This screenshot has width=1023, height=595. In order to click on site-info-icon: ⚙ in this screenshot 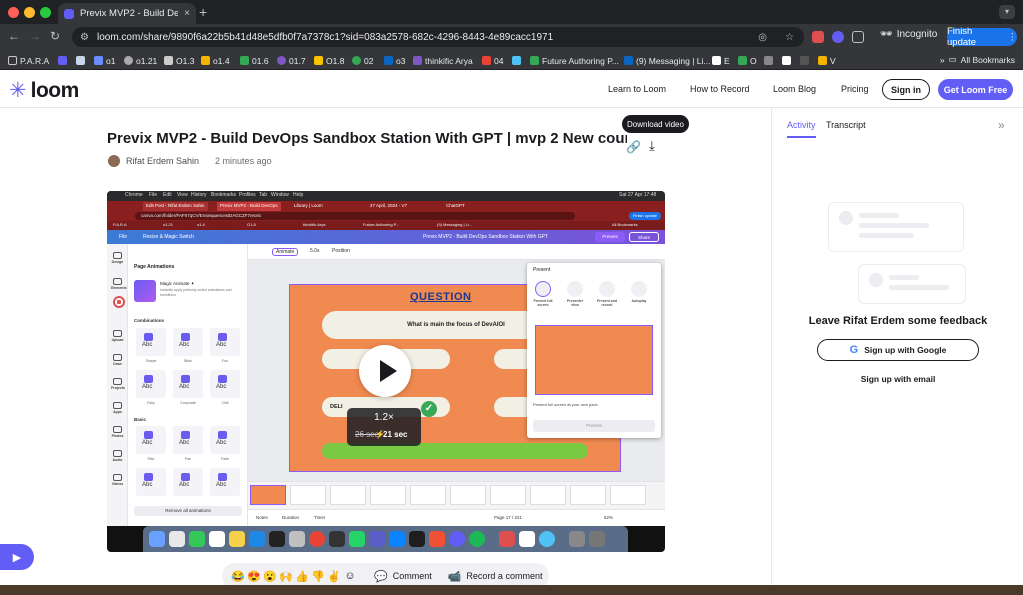, I will do `click(84, 37)`.